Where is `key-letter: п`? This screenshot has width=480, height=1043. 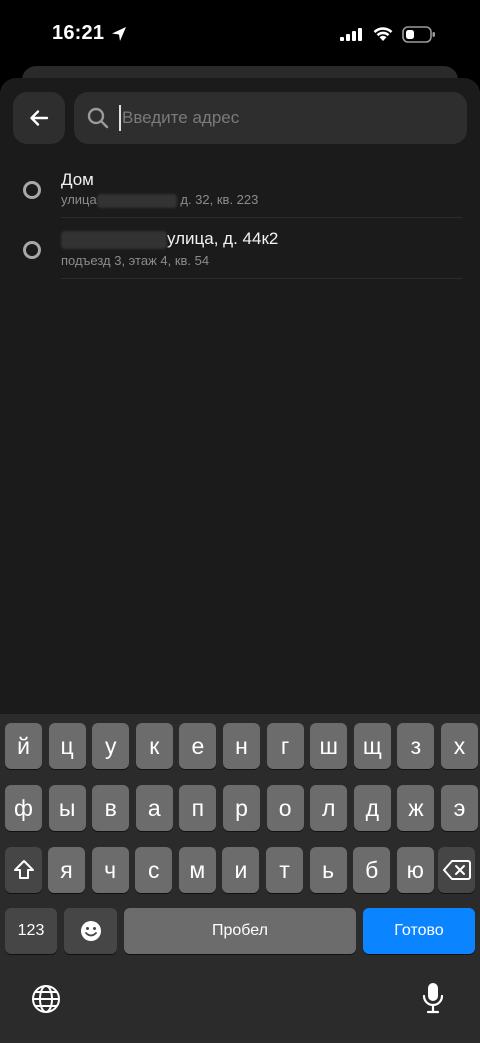
key-letter: п is located at coordinates (198, 808).